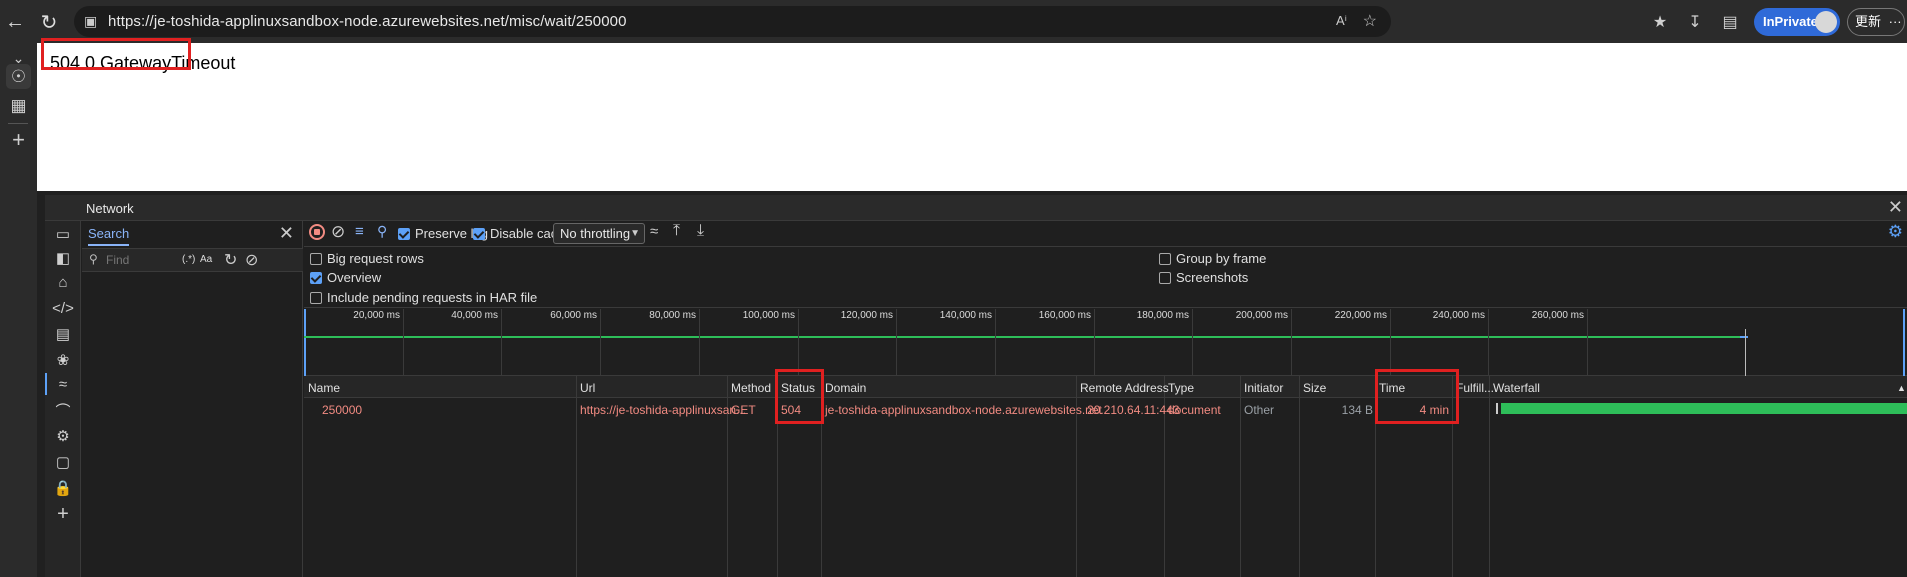 This screenshot has height=577, width=1907. I want to click on update-label: 更新, so click(1868, 21).